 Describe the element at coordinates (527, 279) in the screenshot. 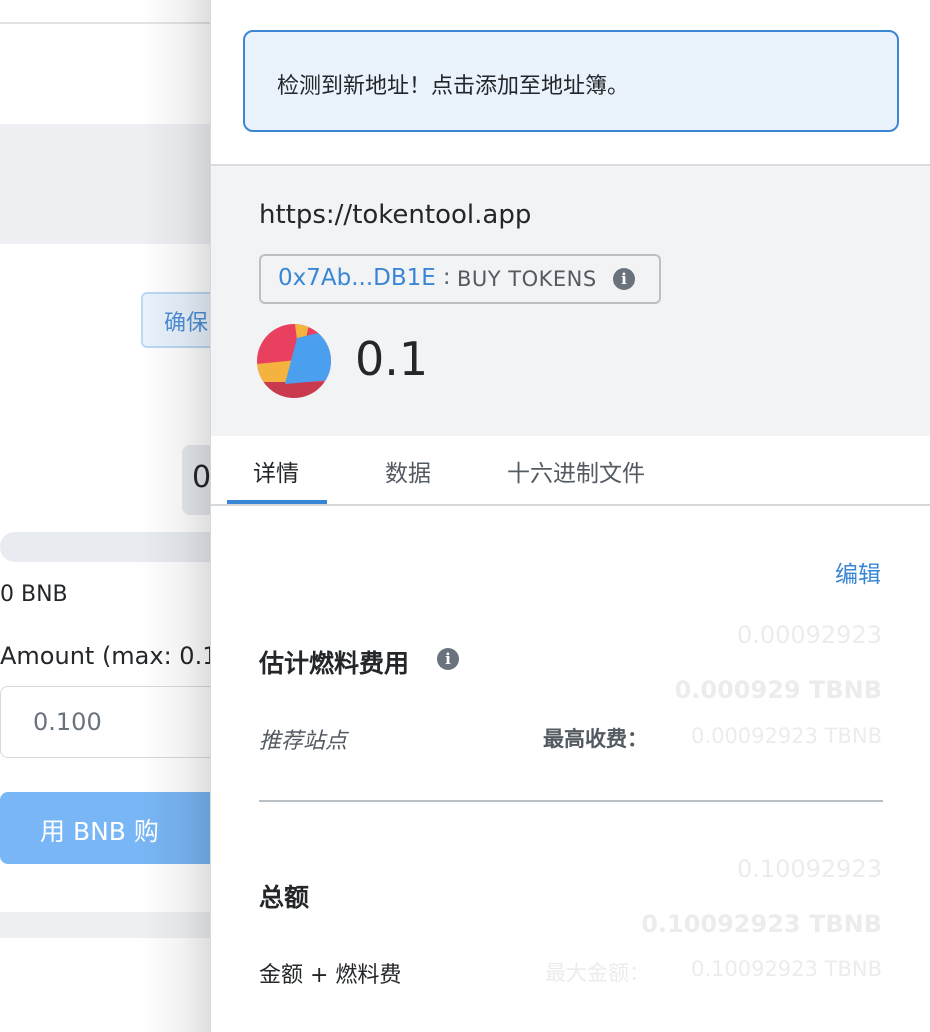

I see `method-name: BUY TOKENS` at that location.